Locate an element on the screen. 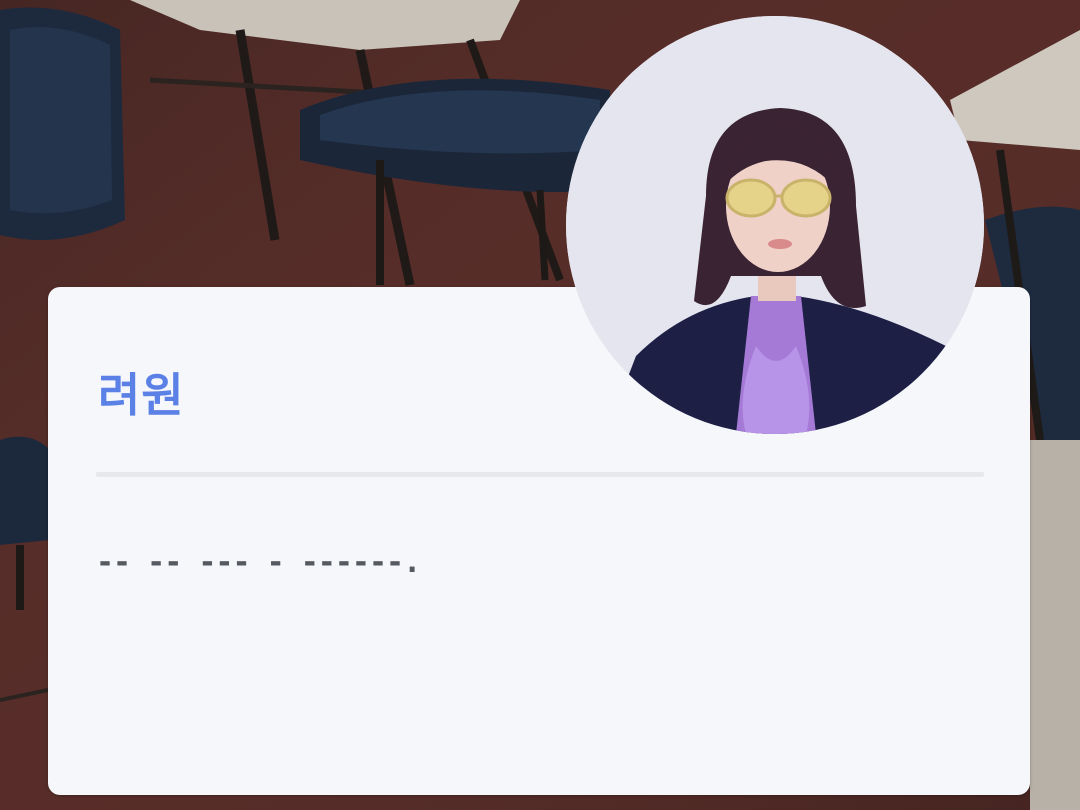 Image resolution: width=1080 pixels, height=810 pixels. divider is located at coordinates (540, 474).